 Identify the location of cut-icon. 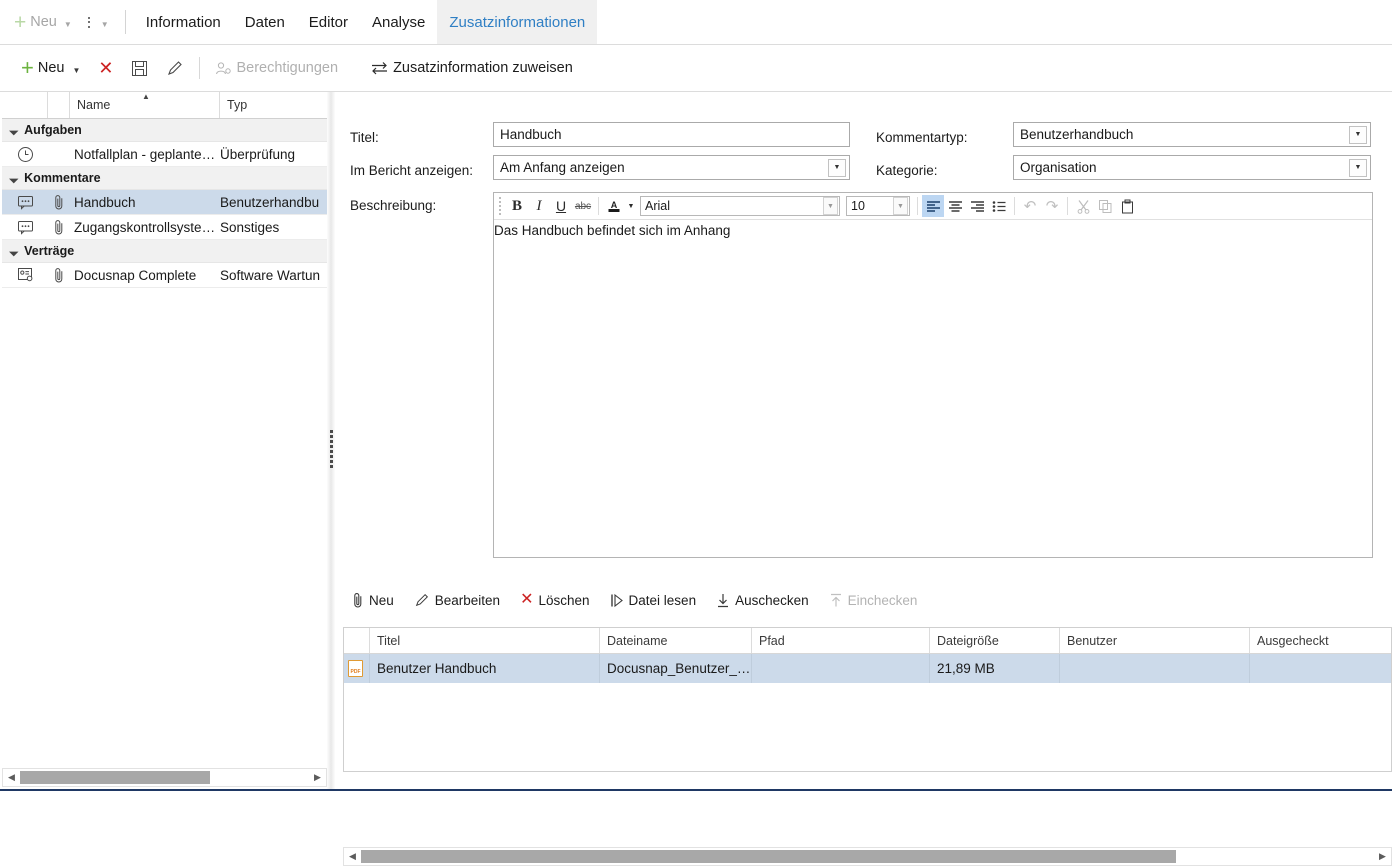
(1083, 206).